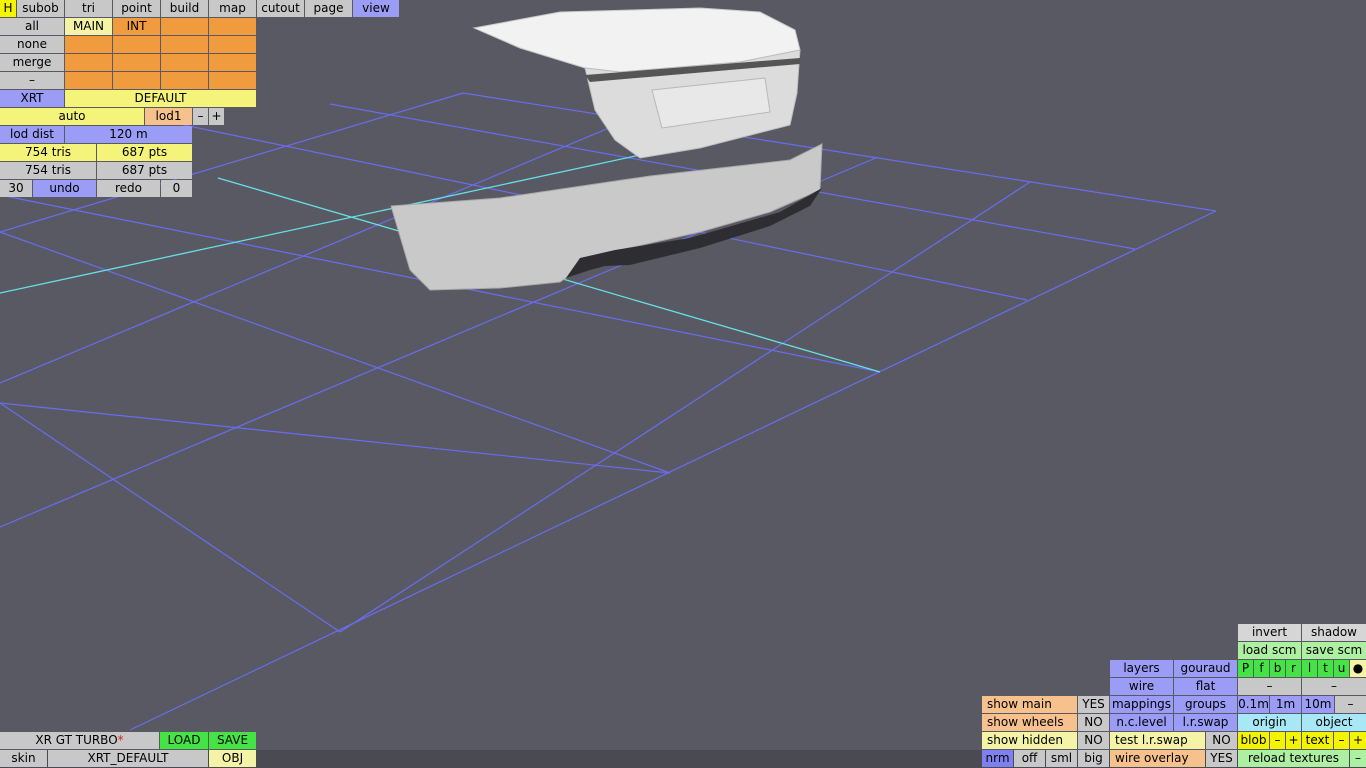 This screenshot has width=1366, height=768. Describe the element at coordinates (128, 134) in the screenshot. I see `lod-dist-value: 120 m` at that location.